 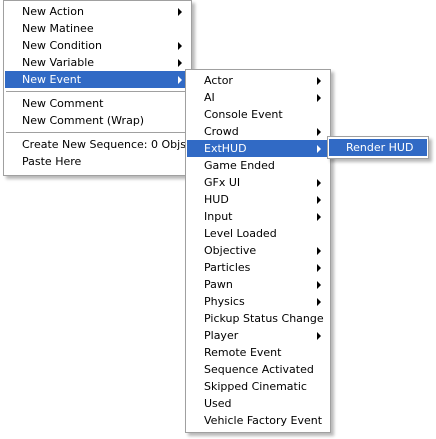 I want to click on menu-item-sequence-activated: Sequence Activated, so click(x=258, y=369).